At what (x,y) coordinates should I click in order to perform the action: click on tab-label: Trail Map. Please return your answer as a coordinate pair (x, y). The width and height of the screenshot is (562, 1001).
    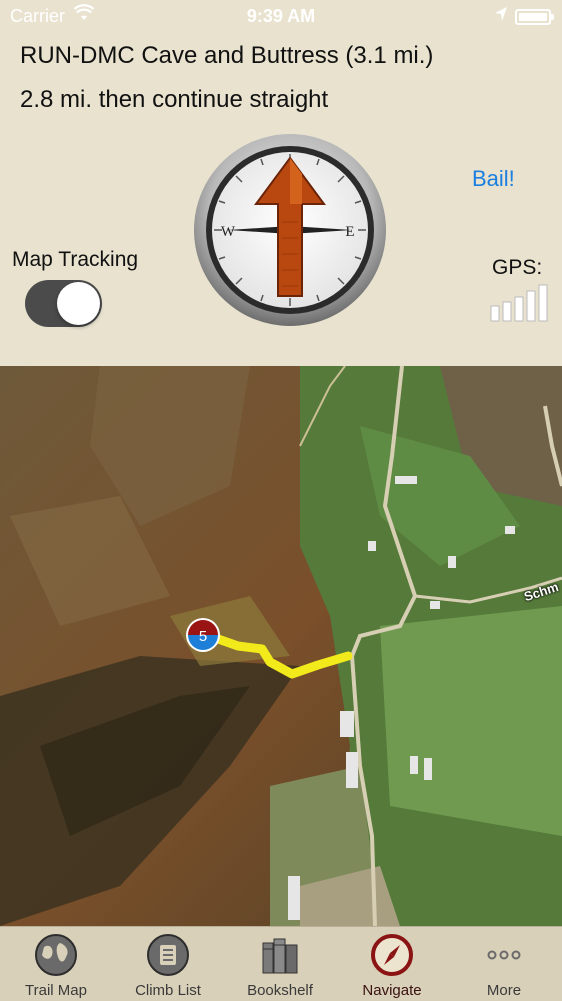
    Looking at the image, I should click on (56, 990).